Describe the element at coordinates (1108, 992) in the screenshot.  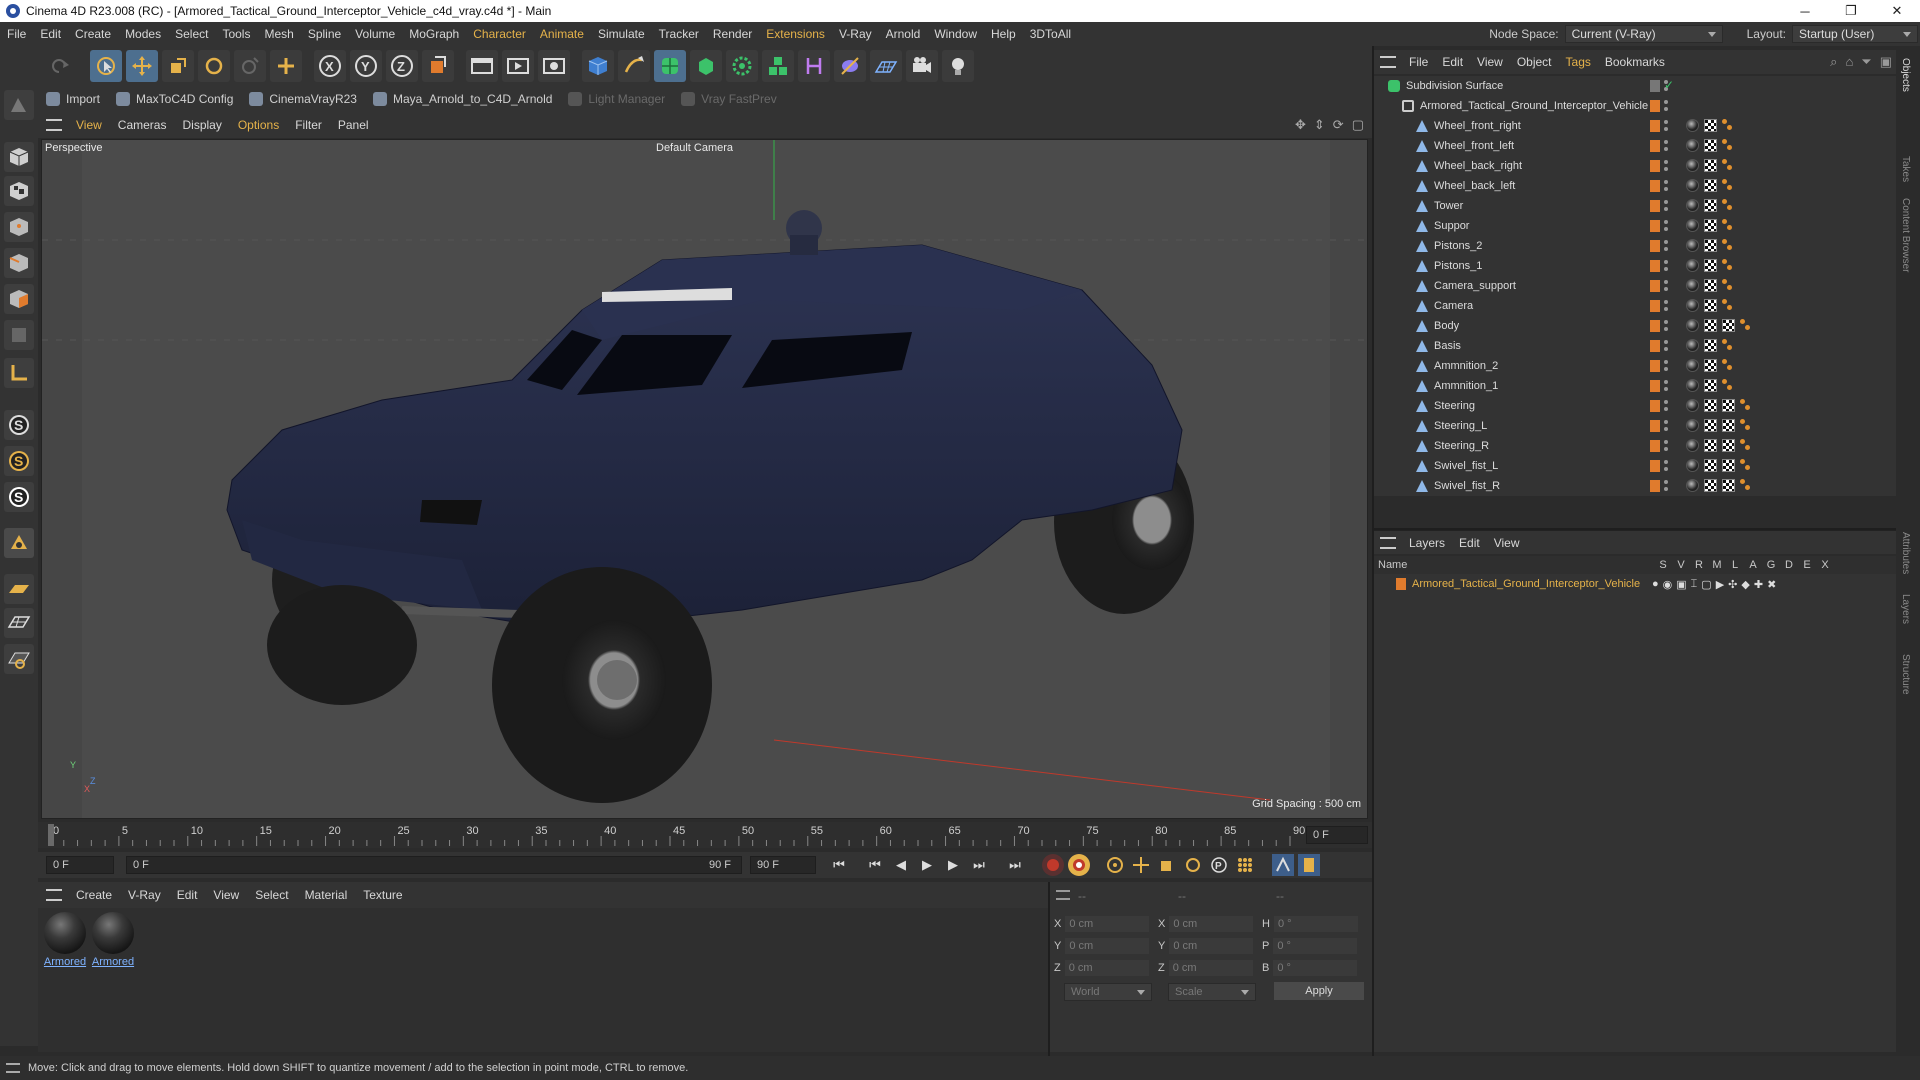
I see `world-dropdown: World` at that location.